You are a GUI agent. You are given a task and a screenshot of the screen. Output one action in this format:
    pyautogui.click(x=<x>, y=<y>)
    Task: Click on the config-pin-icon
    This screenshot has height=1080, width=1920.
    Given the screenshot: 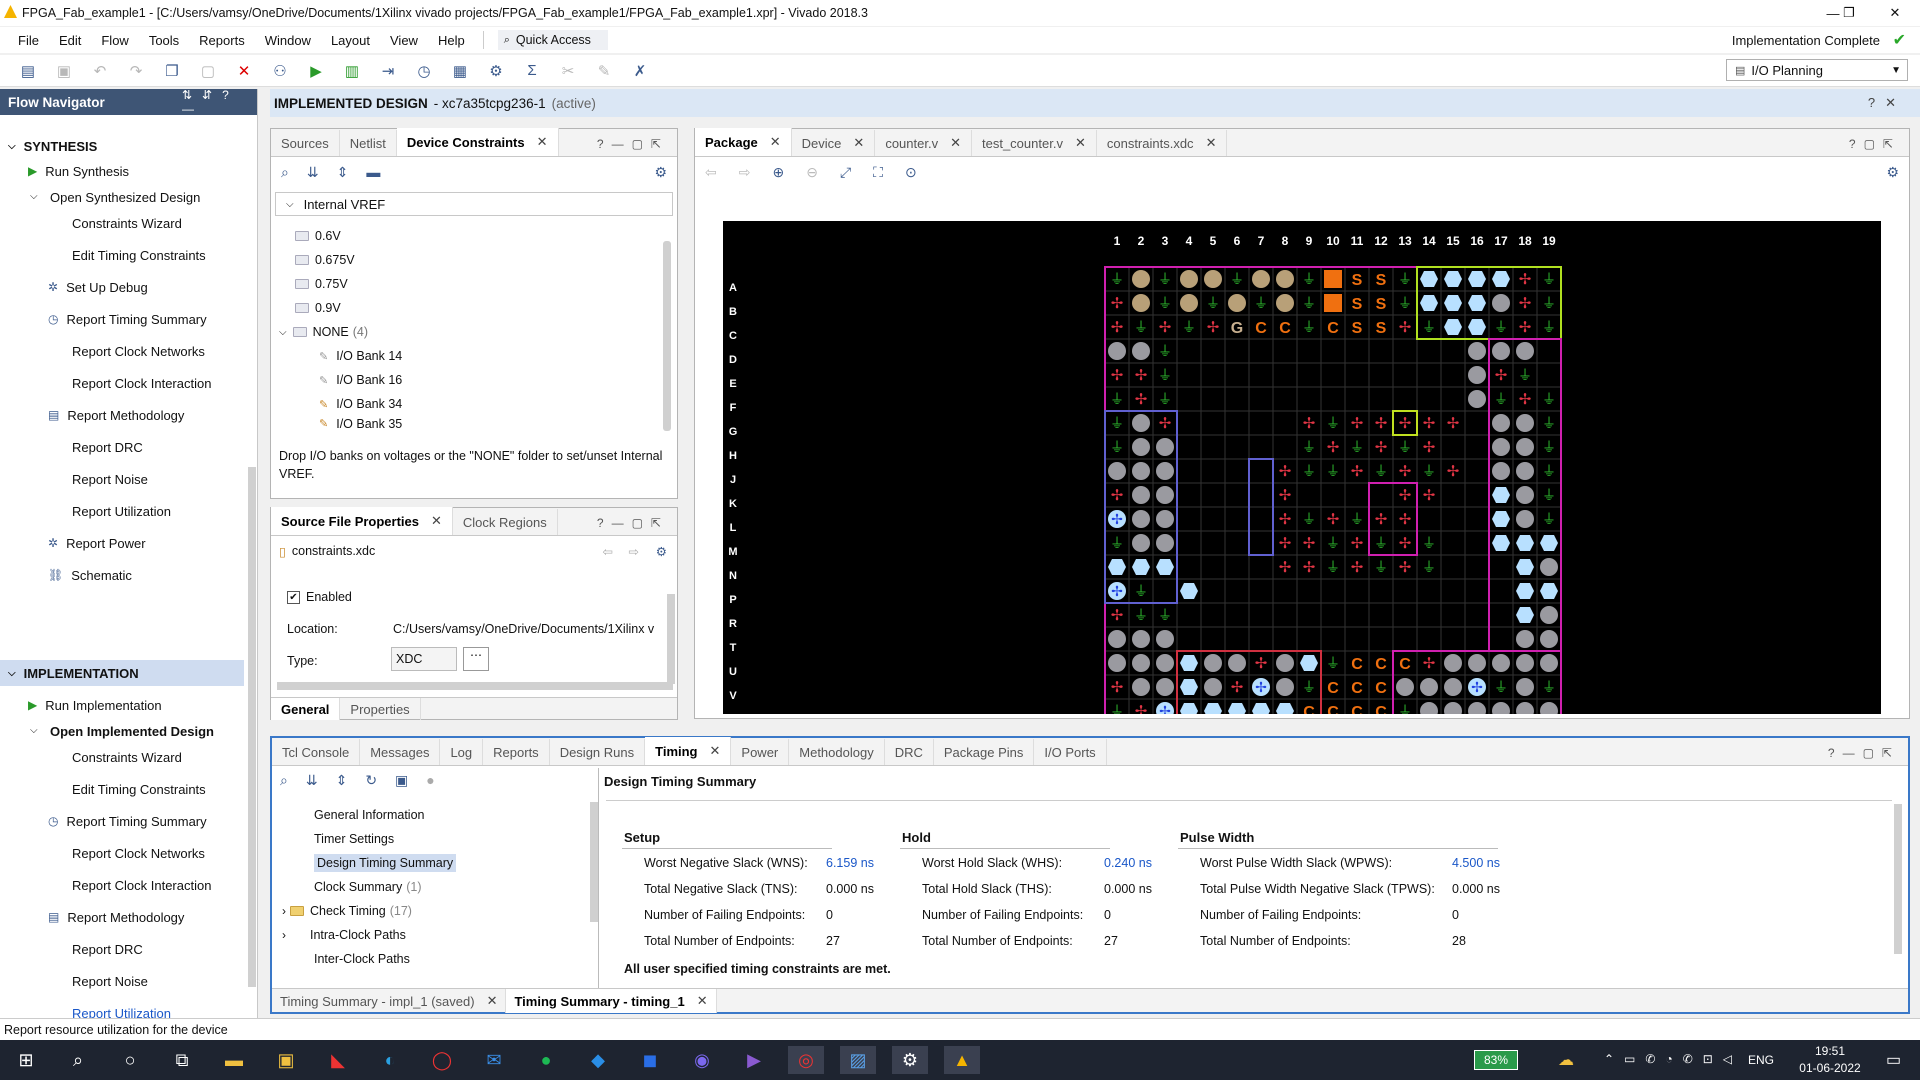 What is the action you would take?
    pyautogui.click(x=1333, y=279)
    